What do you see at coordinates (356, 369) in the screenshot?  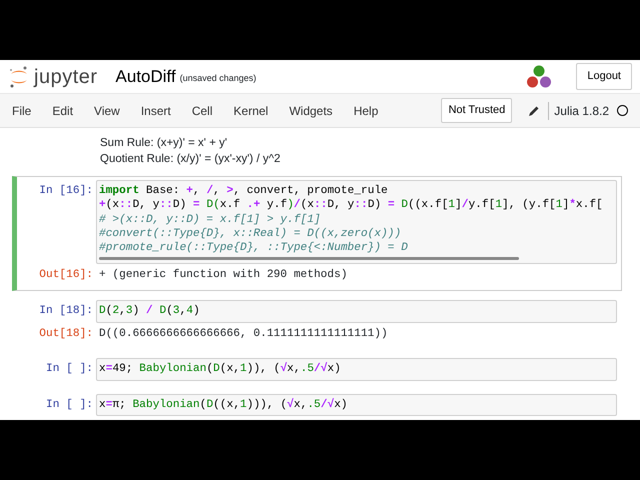 I see `code-input: x=49; Babylonian(D(x,1)), (√x,.5/√x)` at bounding box center [356, 369].